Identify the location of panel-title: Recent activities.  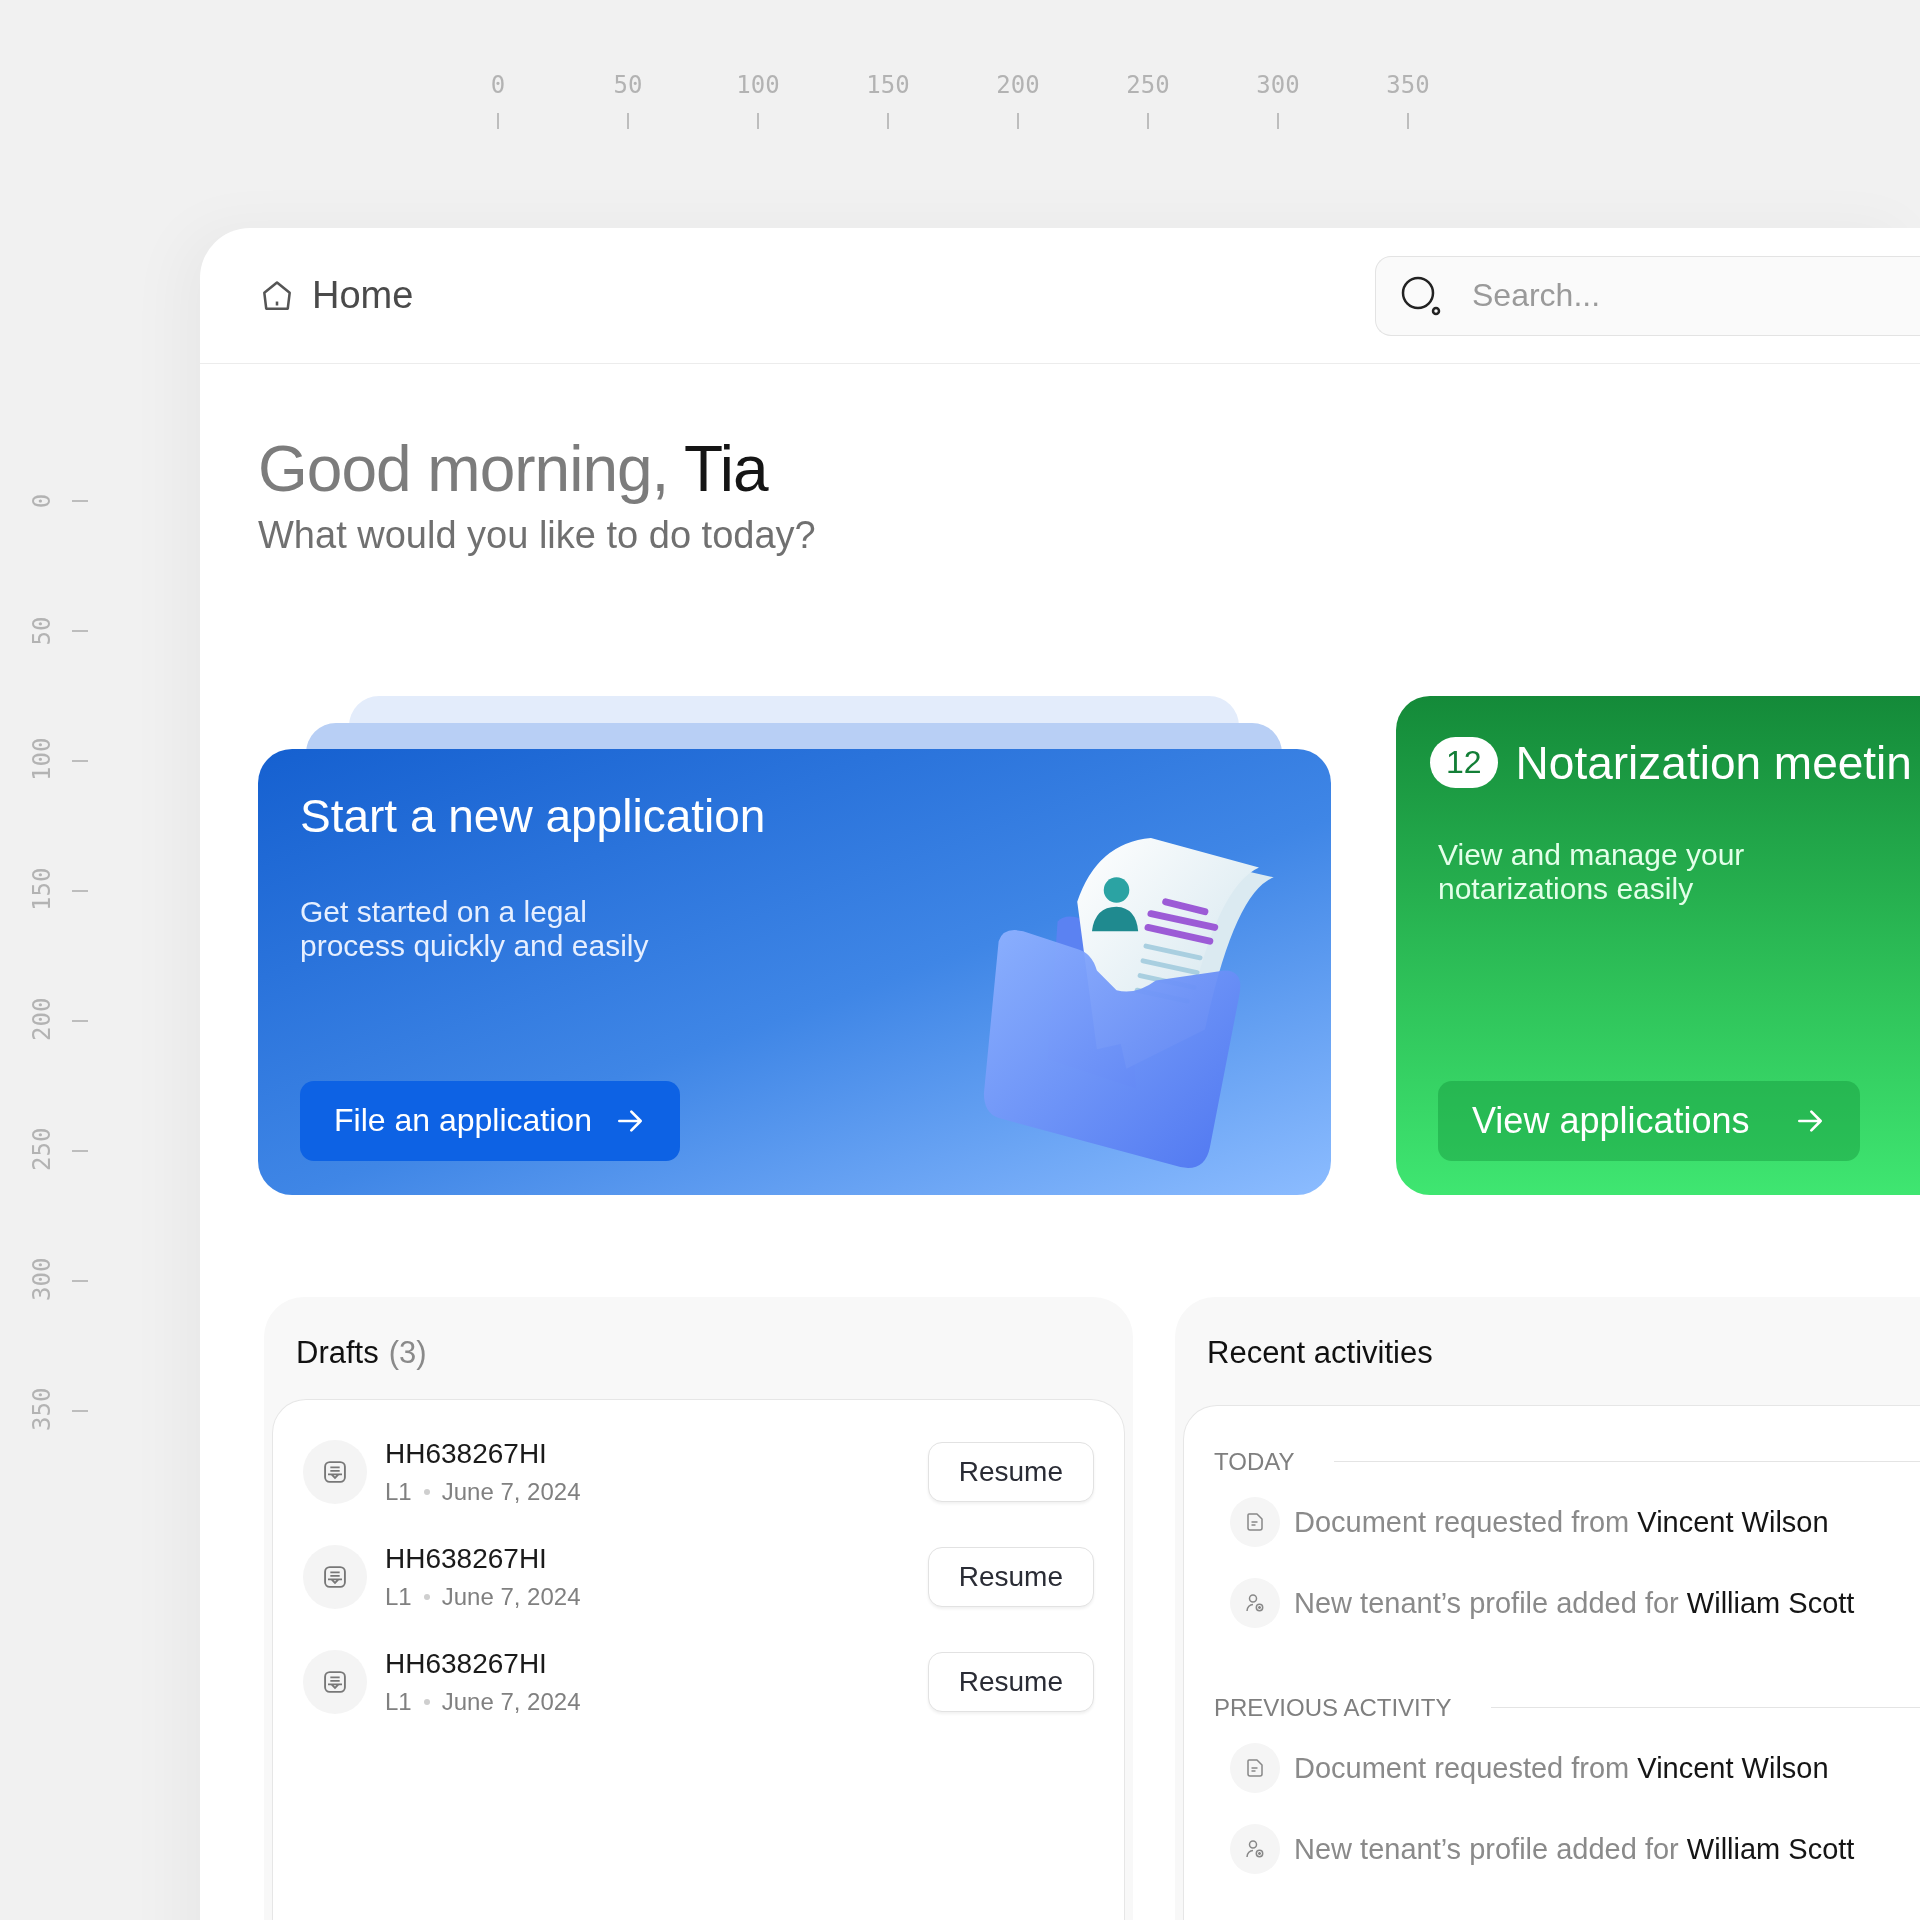
(1320, 1352).